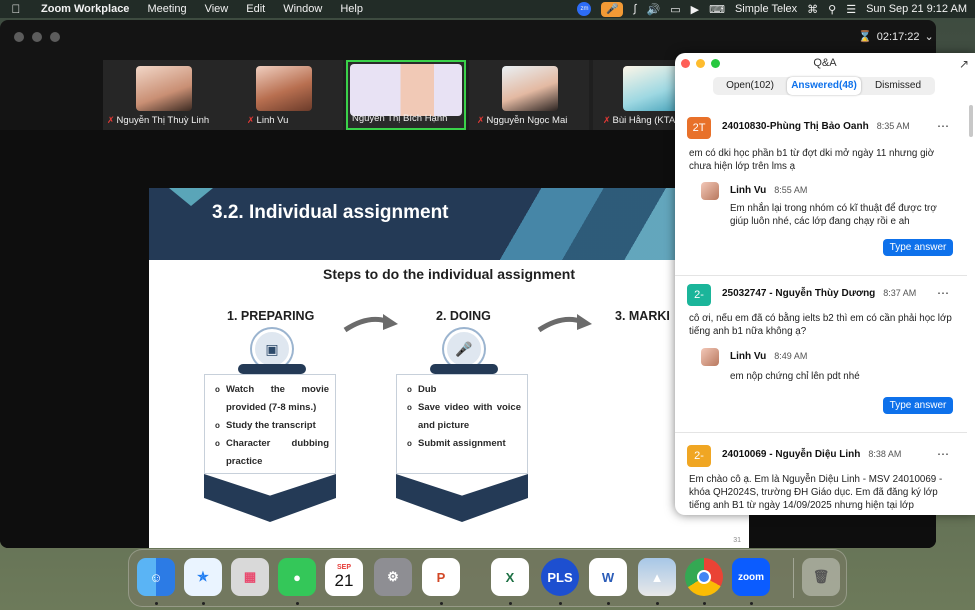  I want to click on meeting-timer: ⌛ 02:17:22 ⌄, so click(896, 37).